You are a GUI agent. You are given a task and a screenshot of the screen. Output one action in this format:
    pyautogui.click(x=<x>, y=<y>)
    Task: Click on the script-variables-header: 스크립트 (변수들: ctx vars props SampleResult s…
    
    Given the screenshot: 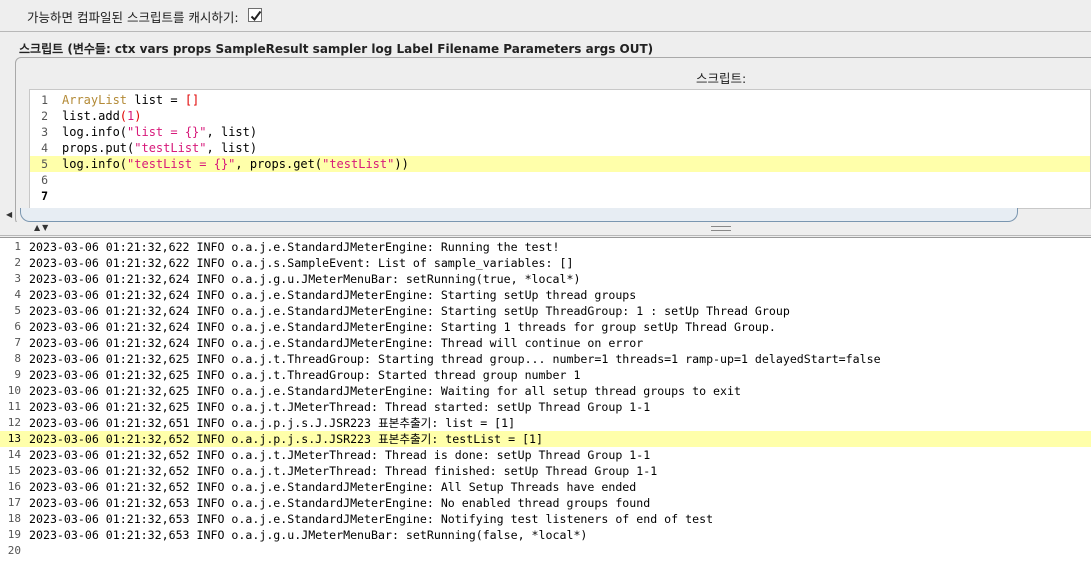 What is the action you would take?
    pyautogui.click(x=336, y=49)
    